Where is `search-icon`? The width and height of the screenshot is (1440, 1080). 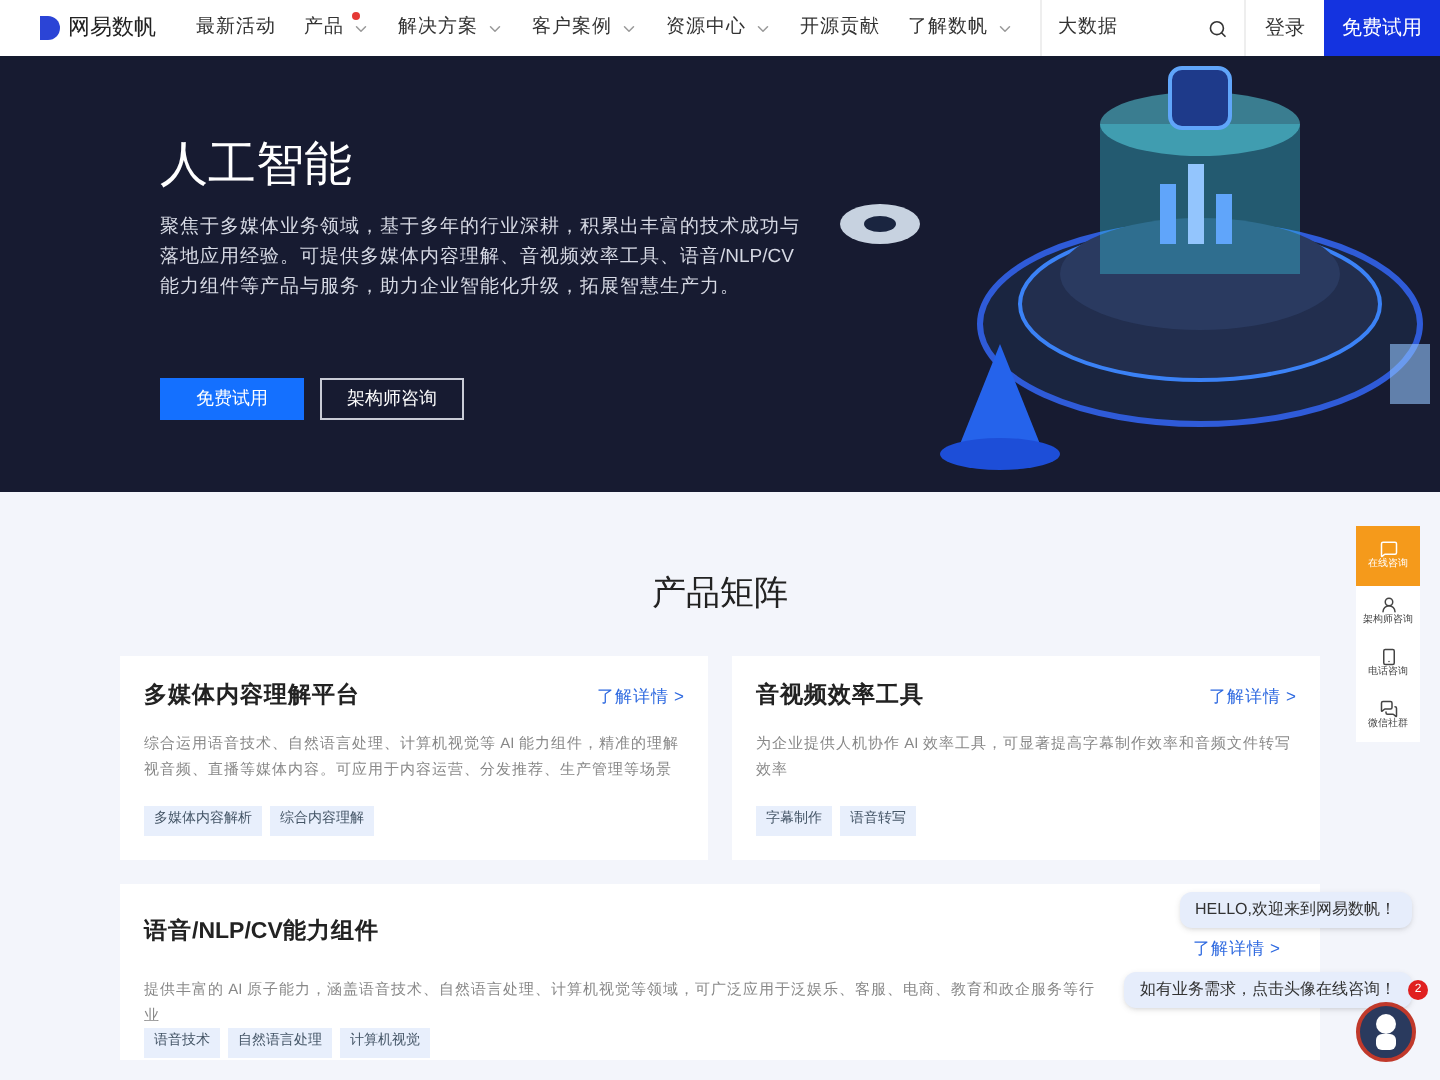 search-icon is located at coordinates (1218, 28).